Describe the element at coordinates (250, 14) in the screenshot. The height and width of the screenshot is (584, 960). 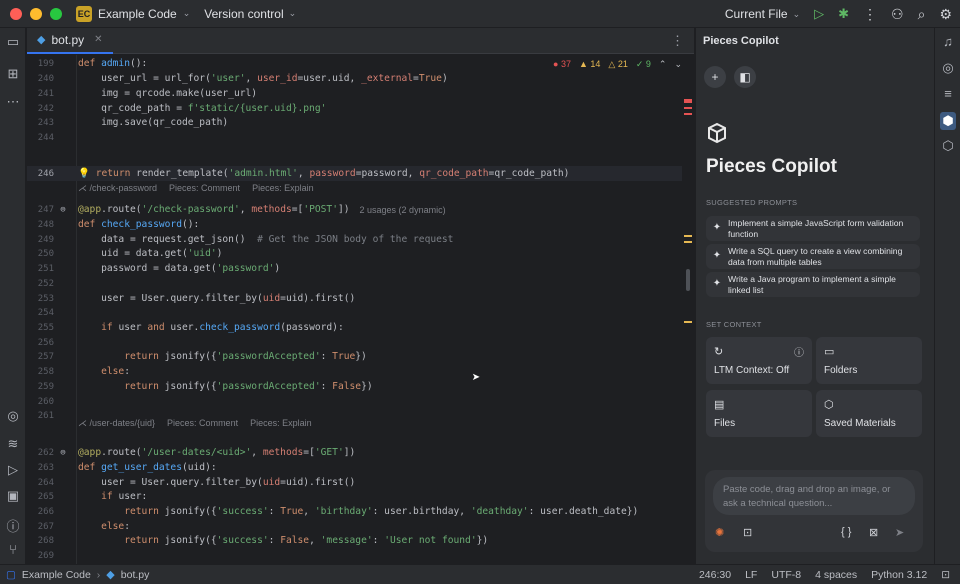
I see `vcs-selector: Version control ⌄` at that location.